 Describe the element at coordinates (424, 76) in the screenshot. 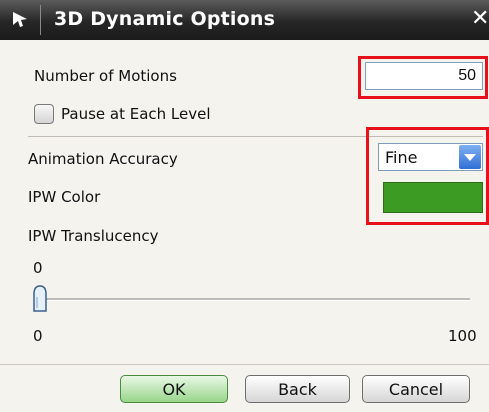

I see `motions-input` at that location.